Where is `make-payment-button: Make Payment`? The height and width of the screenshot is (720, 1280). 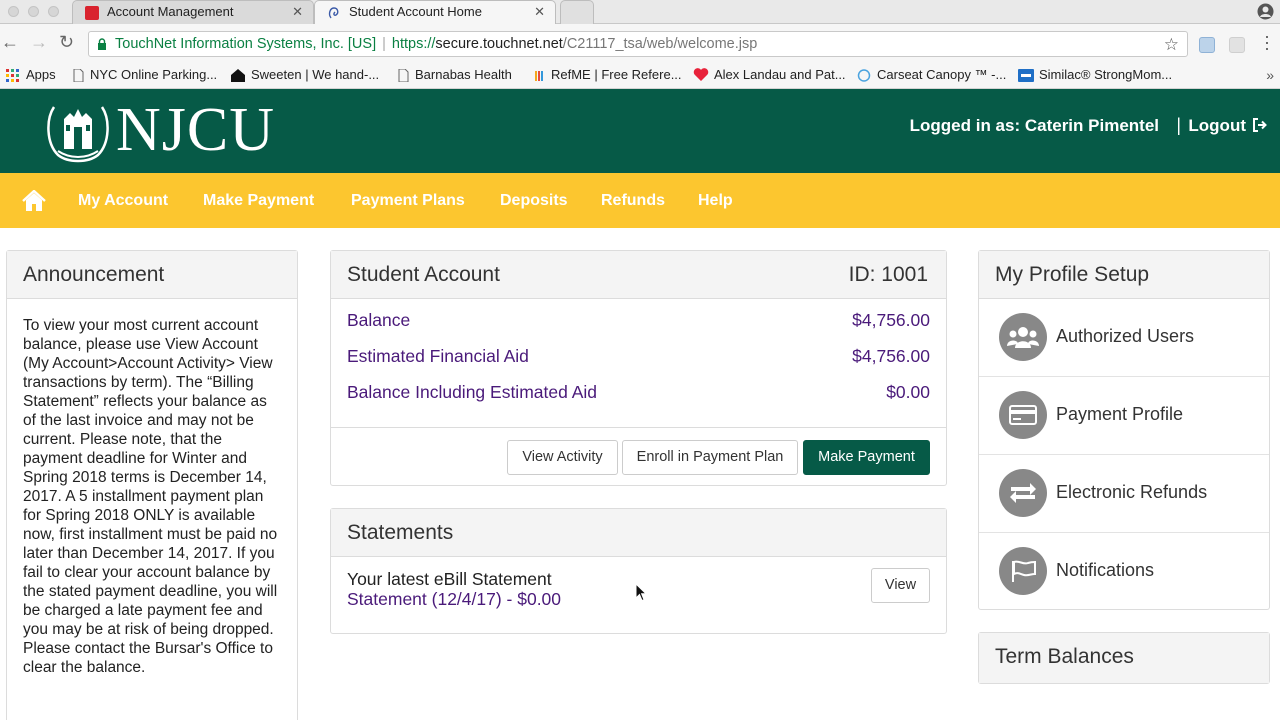 make-payment-button: Make Payment is located at coordinates (866, 457).